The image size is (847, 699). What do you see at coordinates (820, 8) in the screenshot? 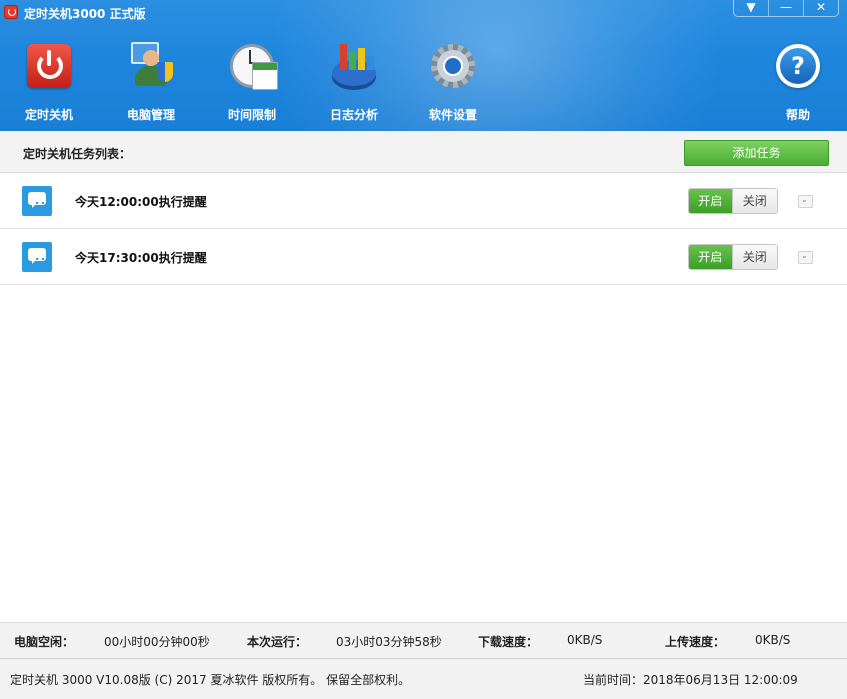
I see `close-button: ✕` at bounding box center [820, 8].